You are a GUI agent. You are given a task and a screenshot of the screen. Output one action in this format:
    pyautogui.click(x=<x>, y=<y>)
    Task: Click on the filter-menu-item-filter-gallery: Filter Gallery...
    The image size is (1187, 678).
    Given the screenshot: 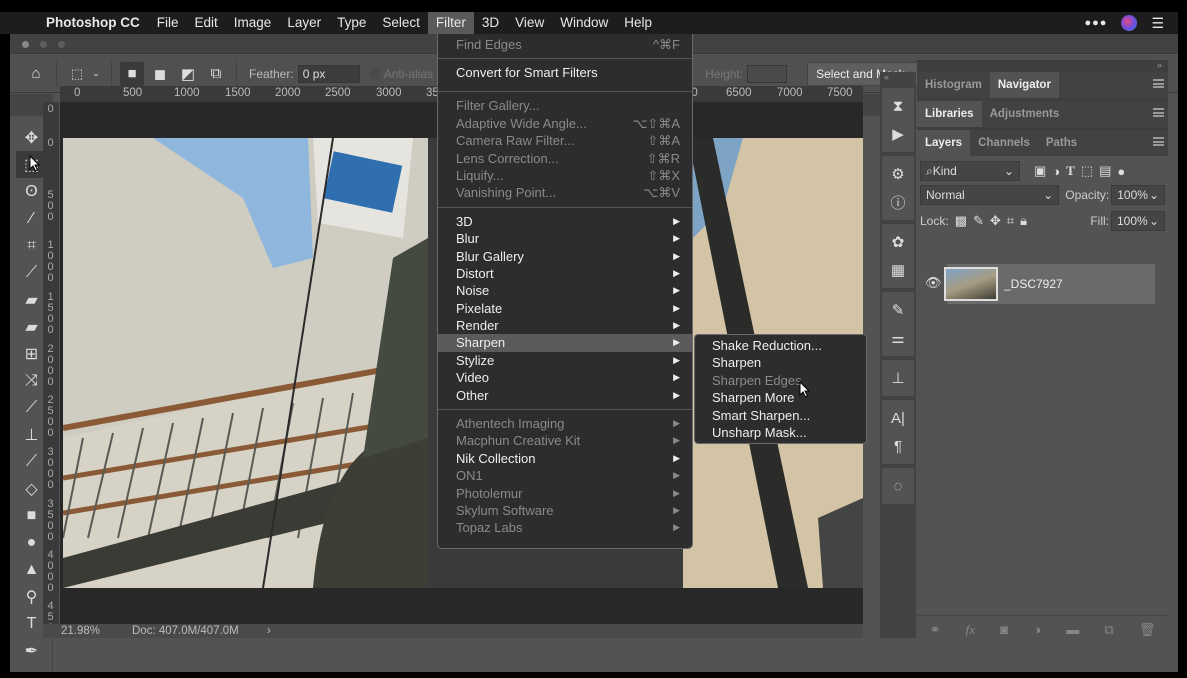 What is the action you would take?
    pyautogui.click(x=565, y=105)
    